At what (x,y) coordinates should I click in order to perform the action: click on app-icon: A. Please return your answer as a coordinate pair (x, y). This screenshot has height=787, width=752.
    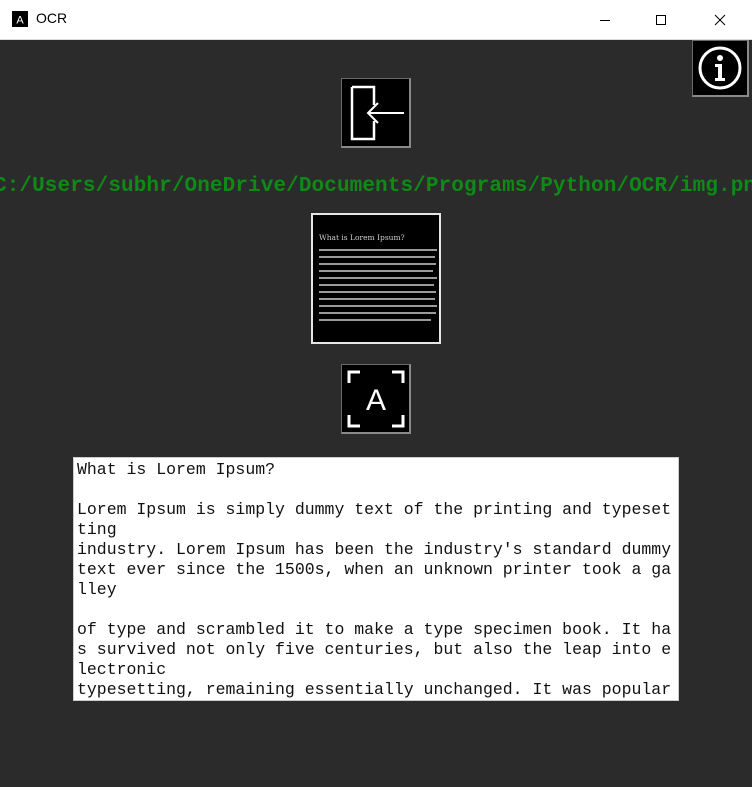
    Looking at the image, I should click on (20, 19).